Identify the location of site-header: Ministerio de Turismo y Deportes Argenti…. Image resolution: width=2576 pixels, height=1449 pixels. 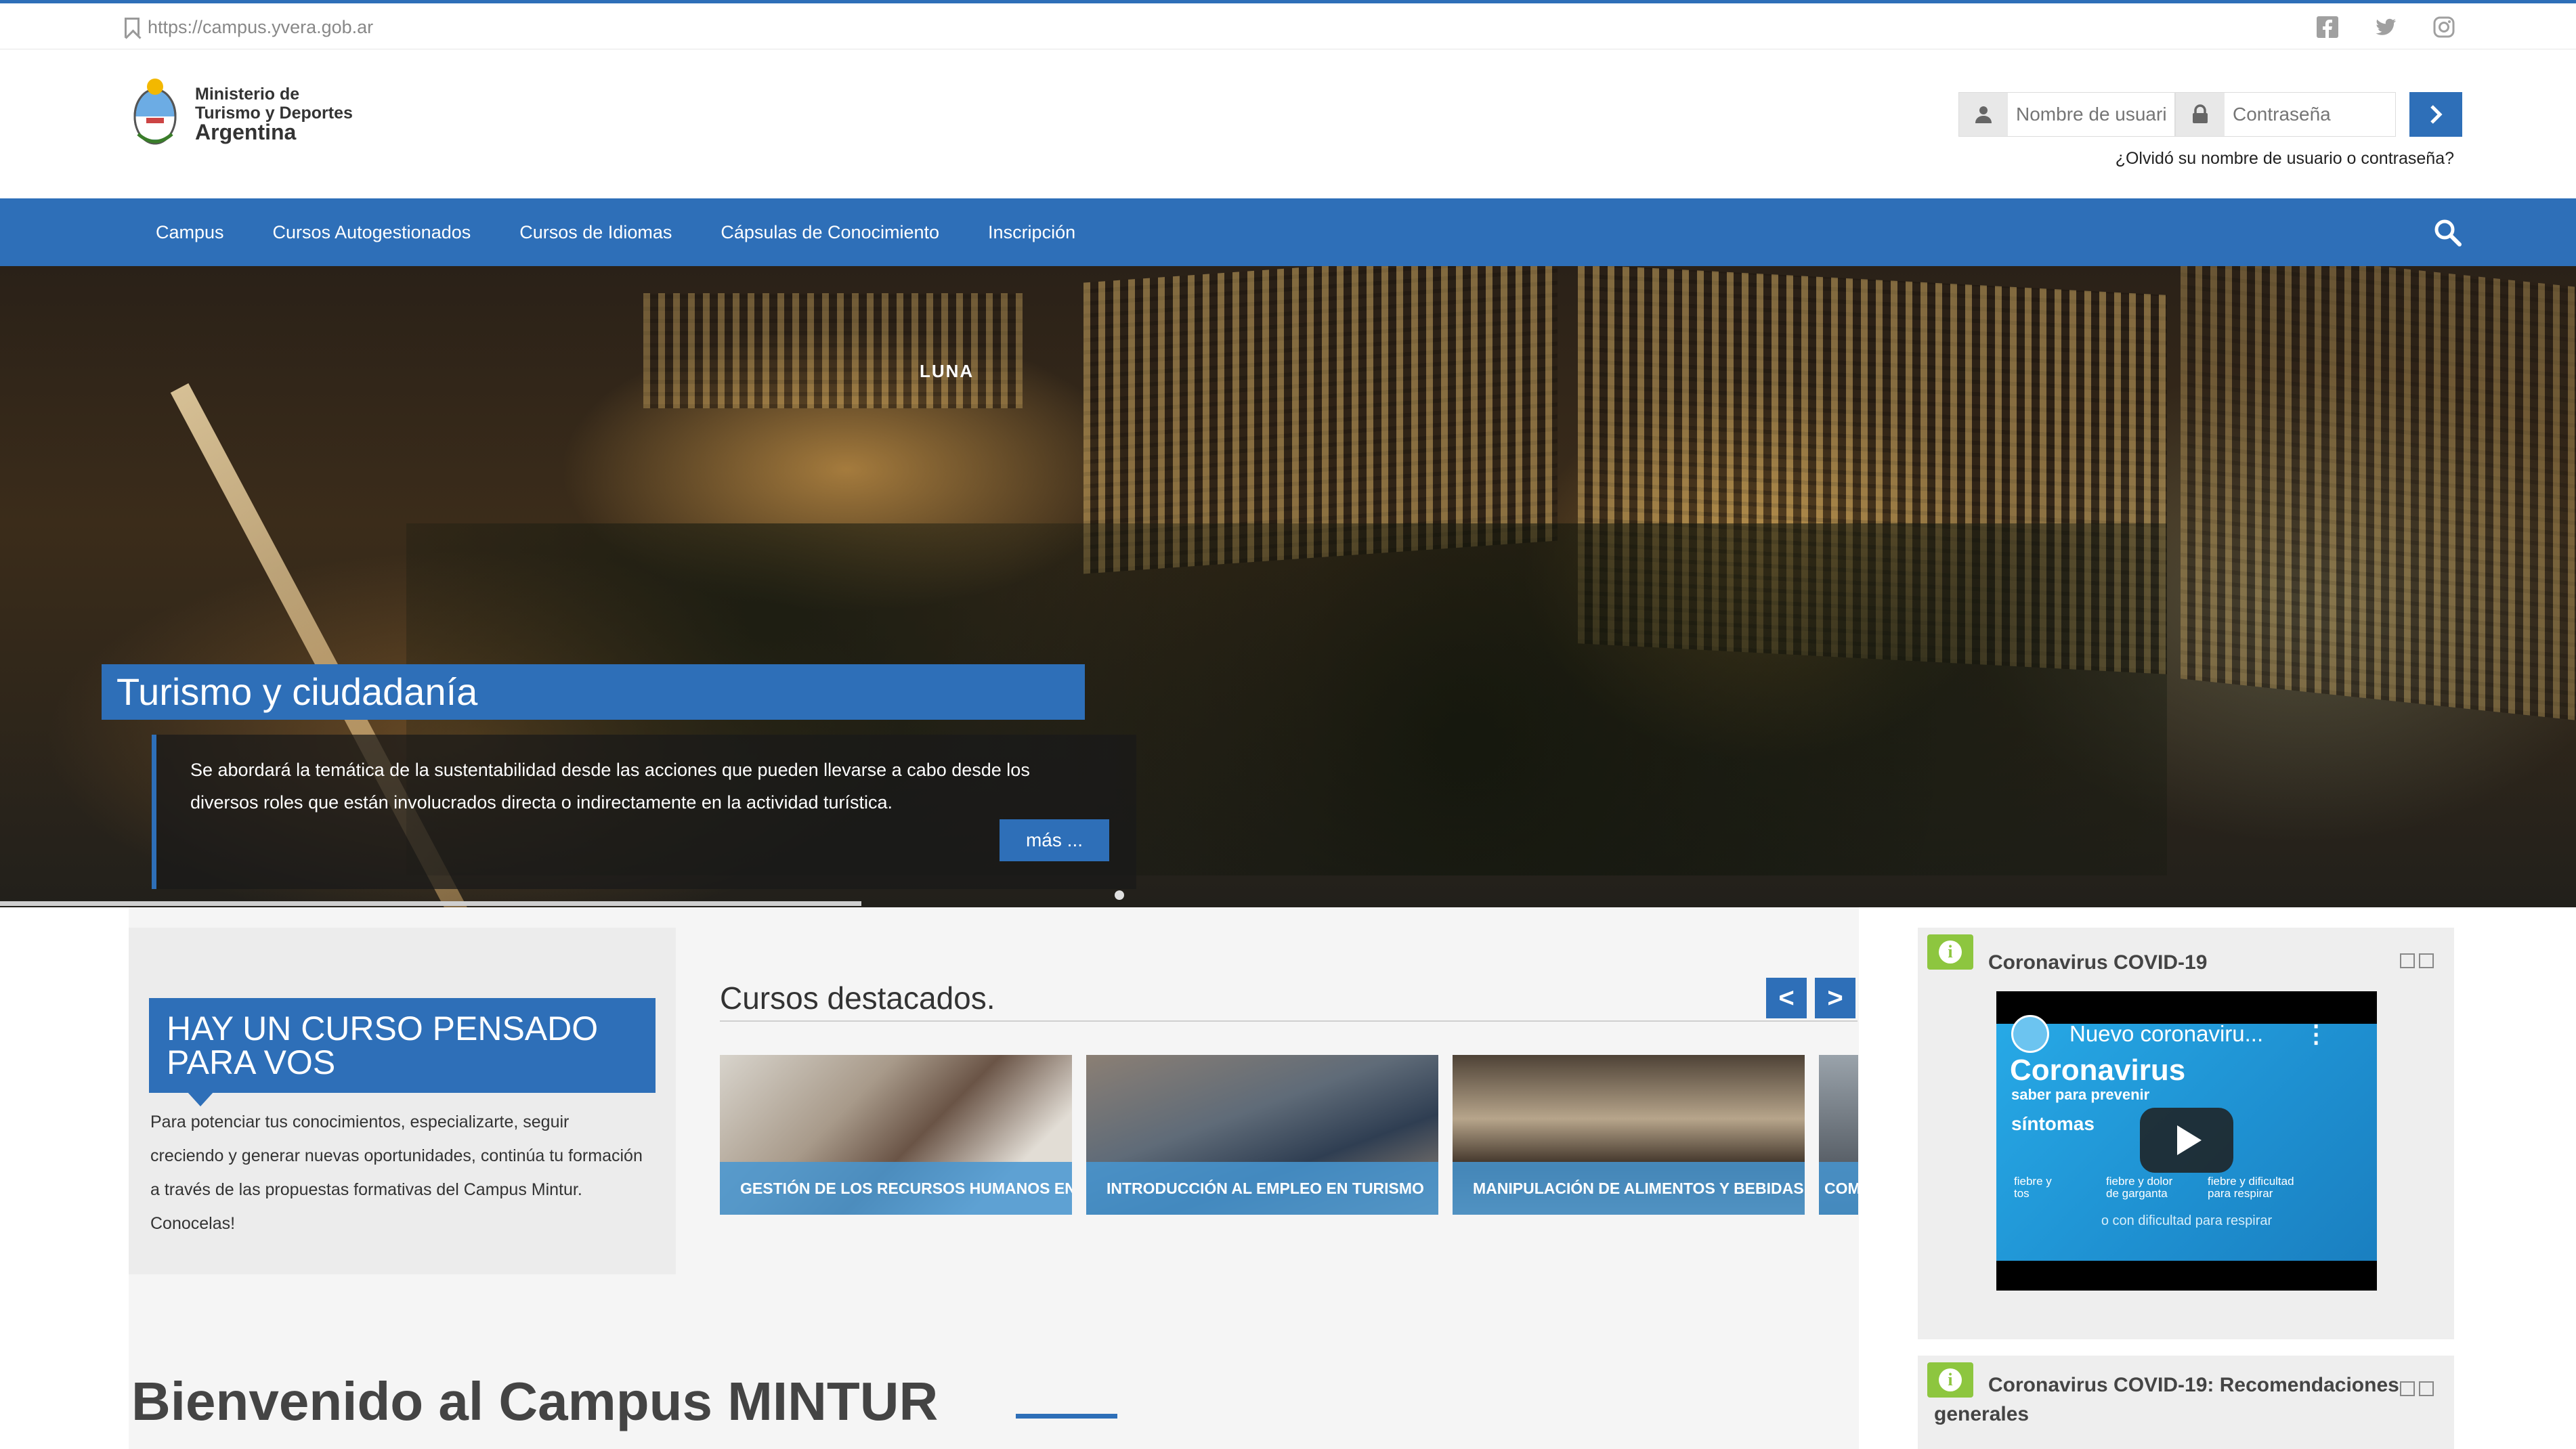
(1288, 123).